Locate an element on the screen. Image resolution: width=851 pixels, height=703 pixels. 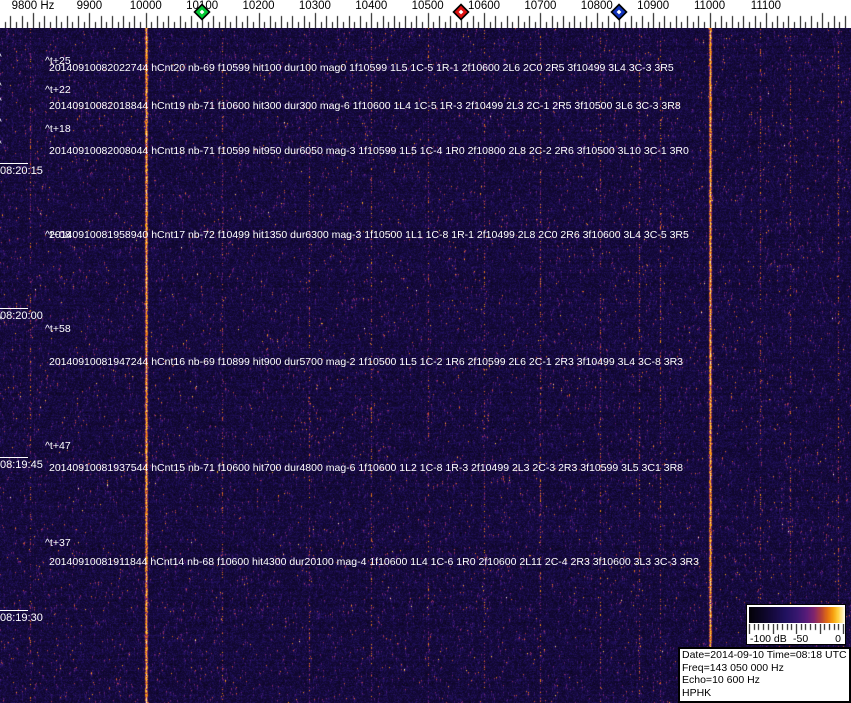
time-label: 08:19:45 is located at coordinates (21, 464).